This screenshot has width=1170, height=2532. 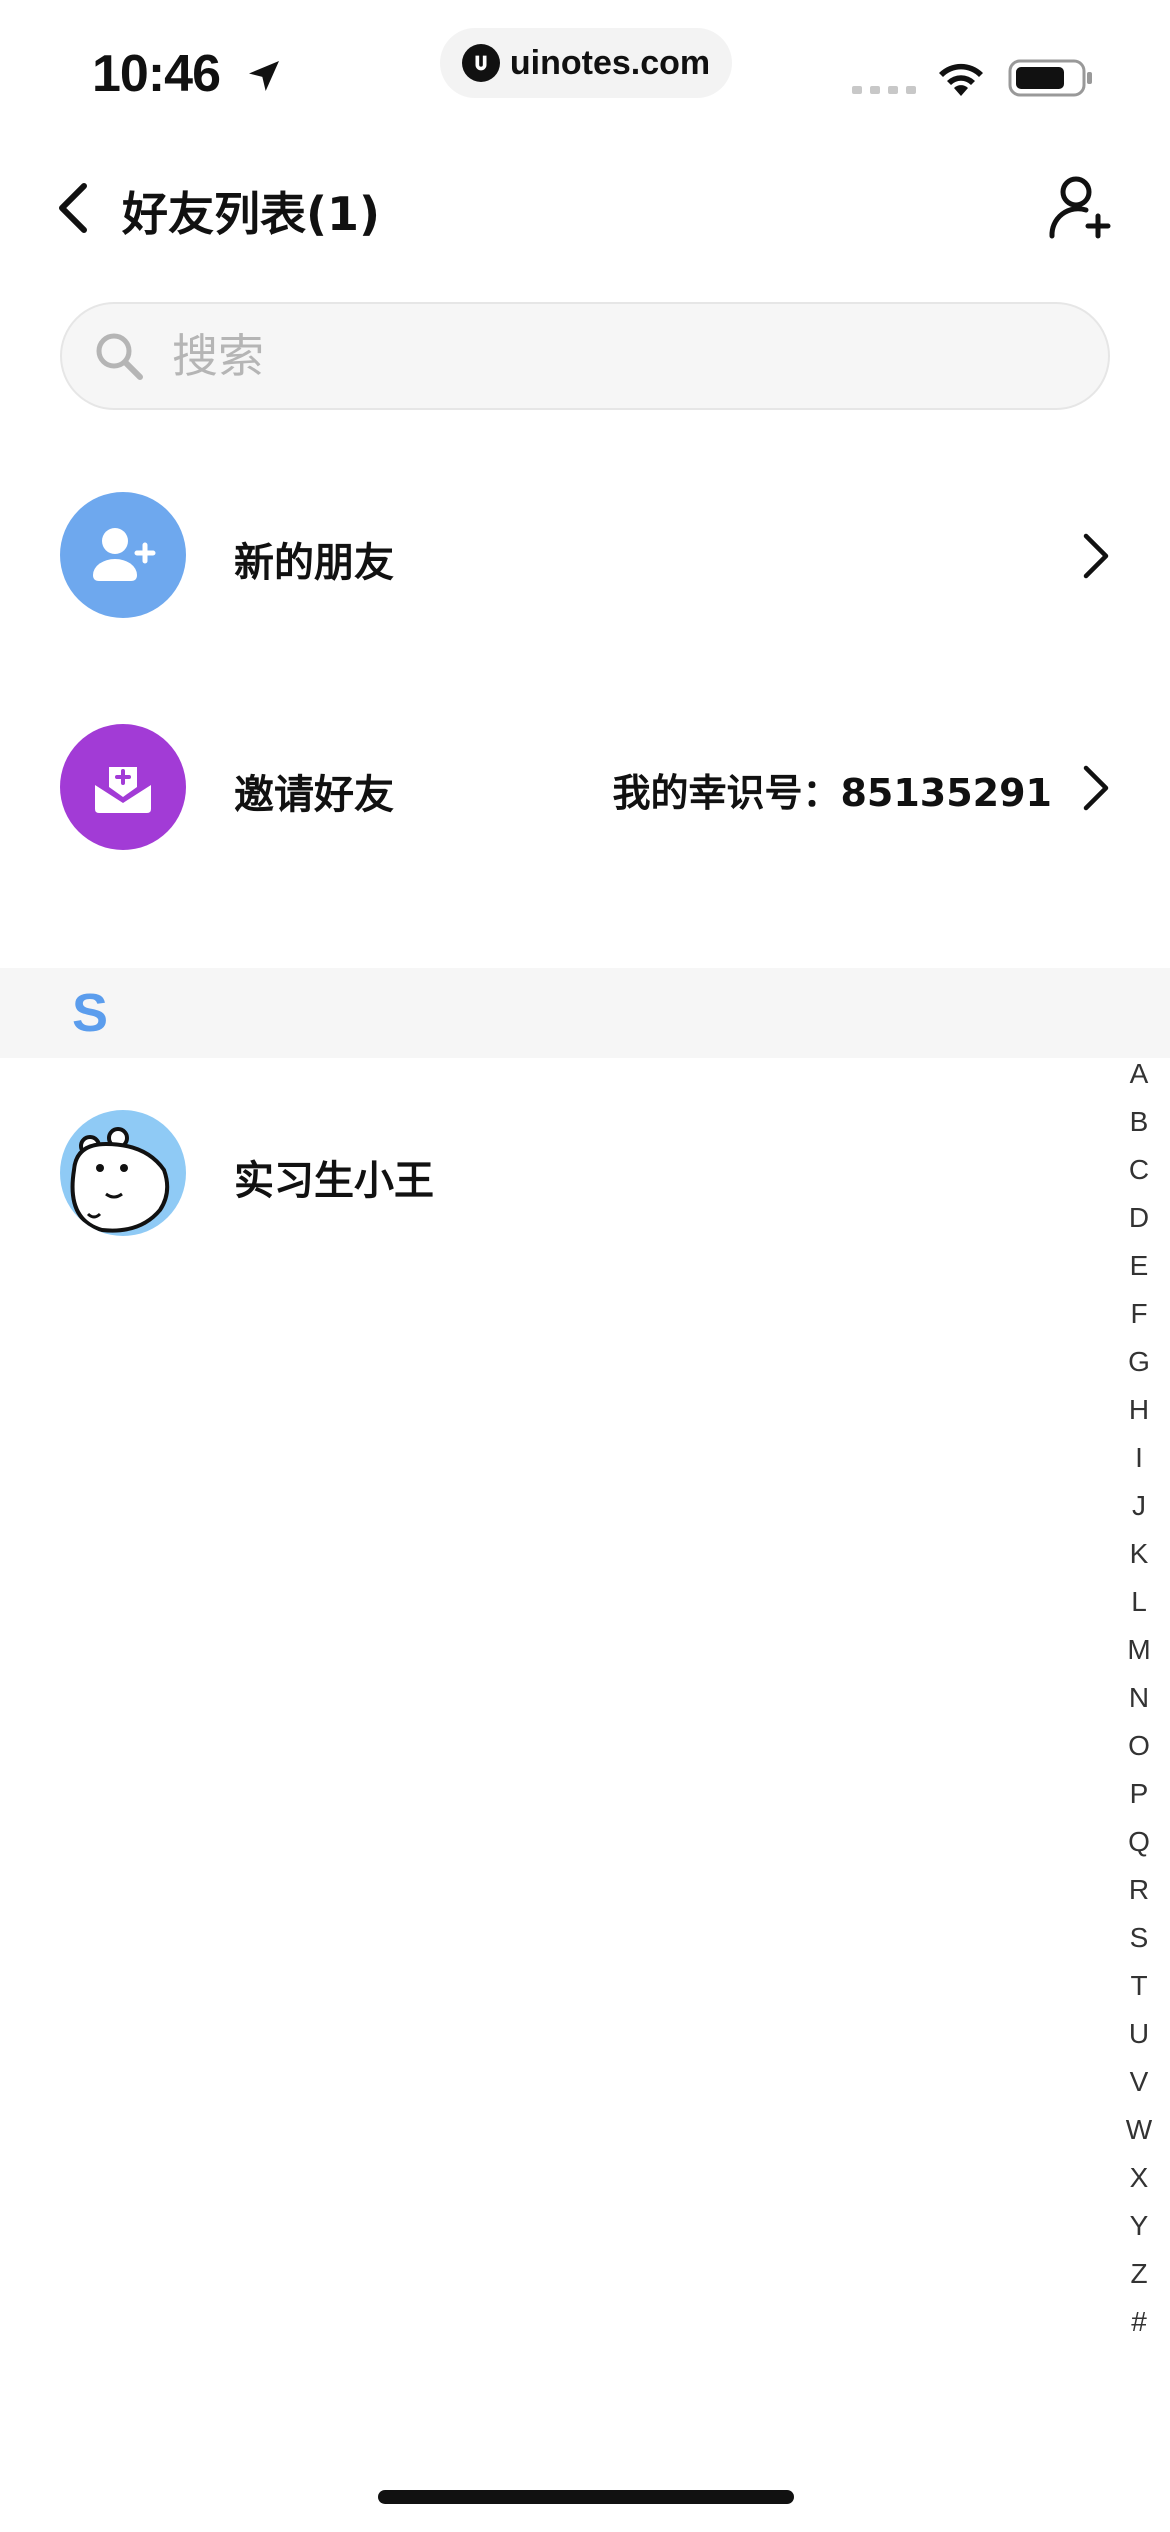 What do you see at coordinates (585, 787) in the screenshot?
I see `invite-friends-row: 邀请好友 我的幸识号：85135291` at bounding box center [585, 787].